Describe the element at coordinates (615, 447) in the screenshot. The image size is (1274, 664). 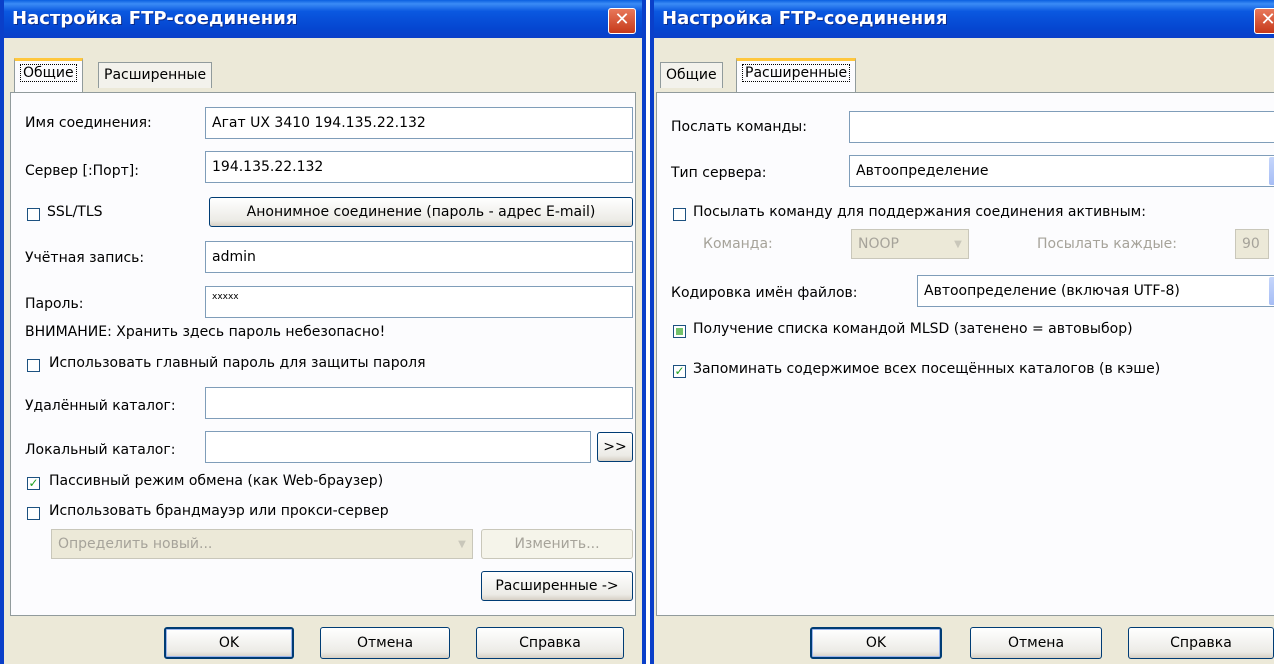
I see `browse-button: >>` at that location.